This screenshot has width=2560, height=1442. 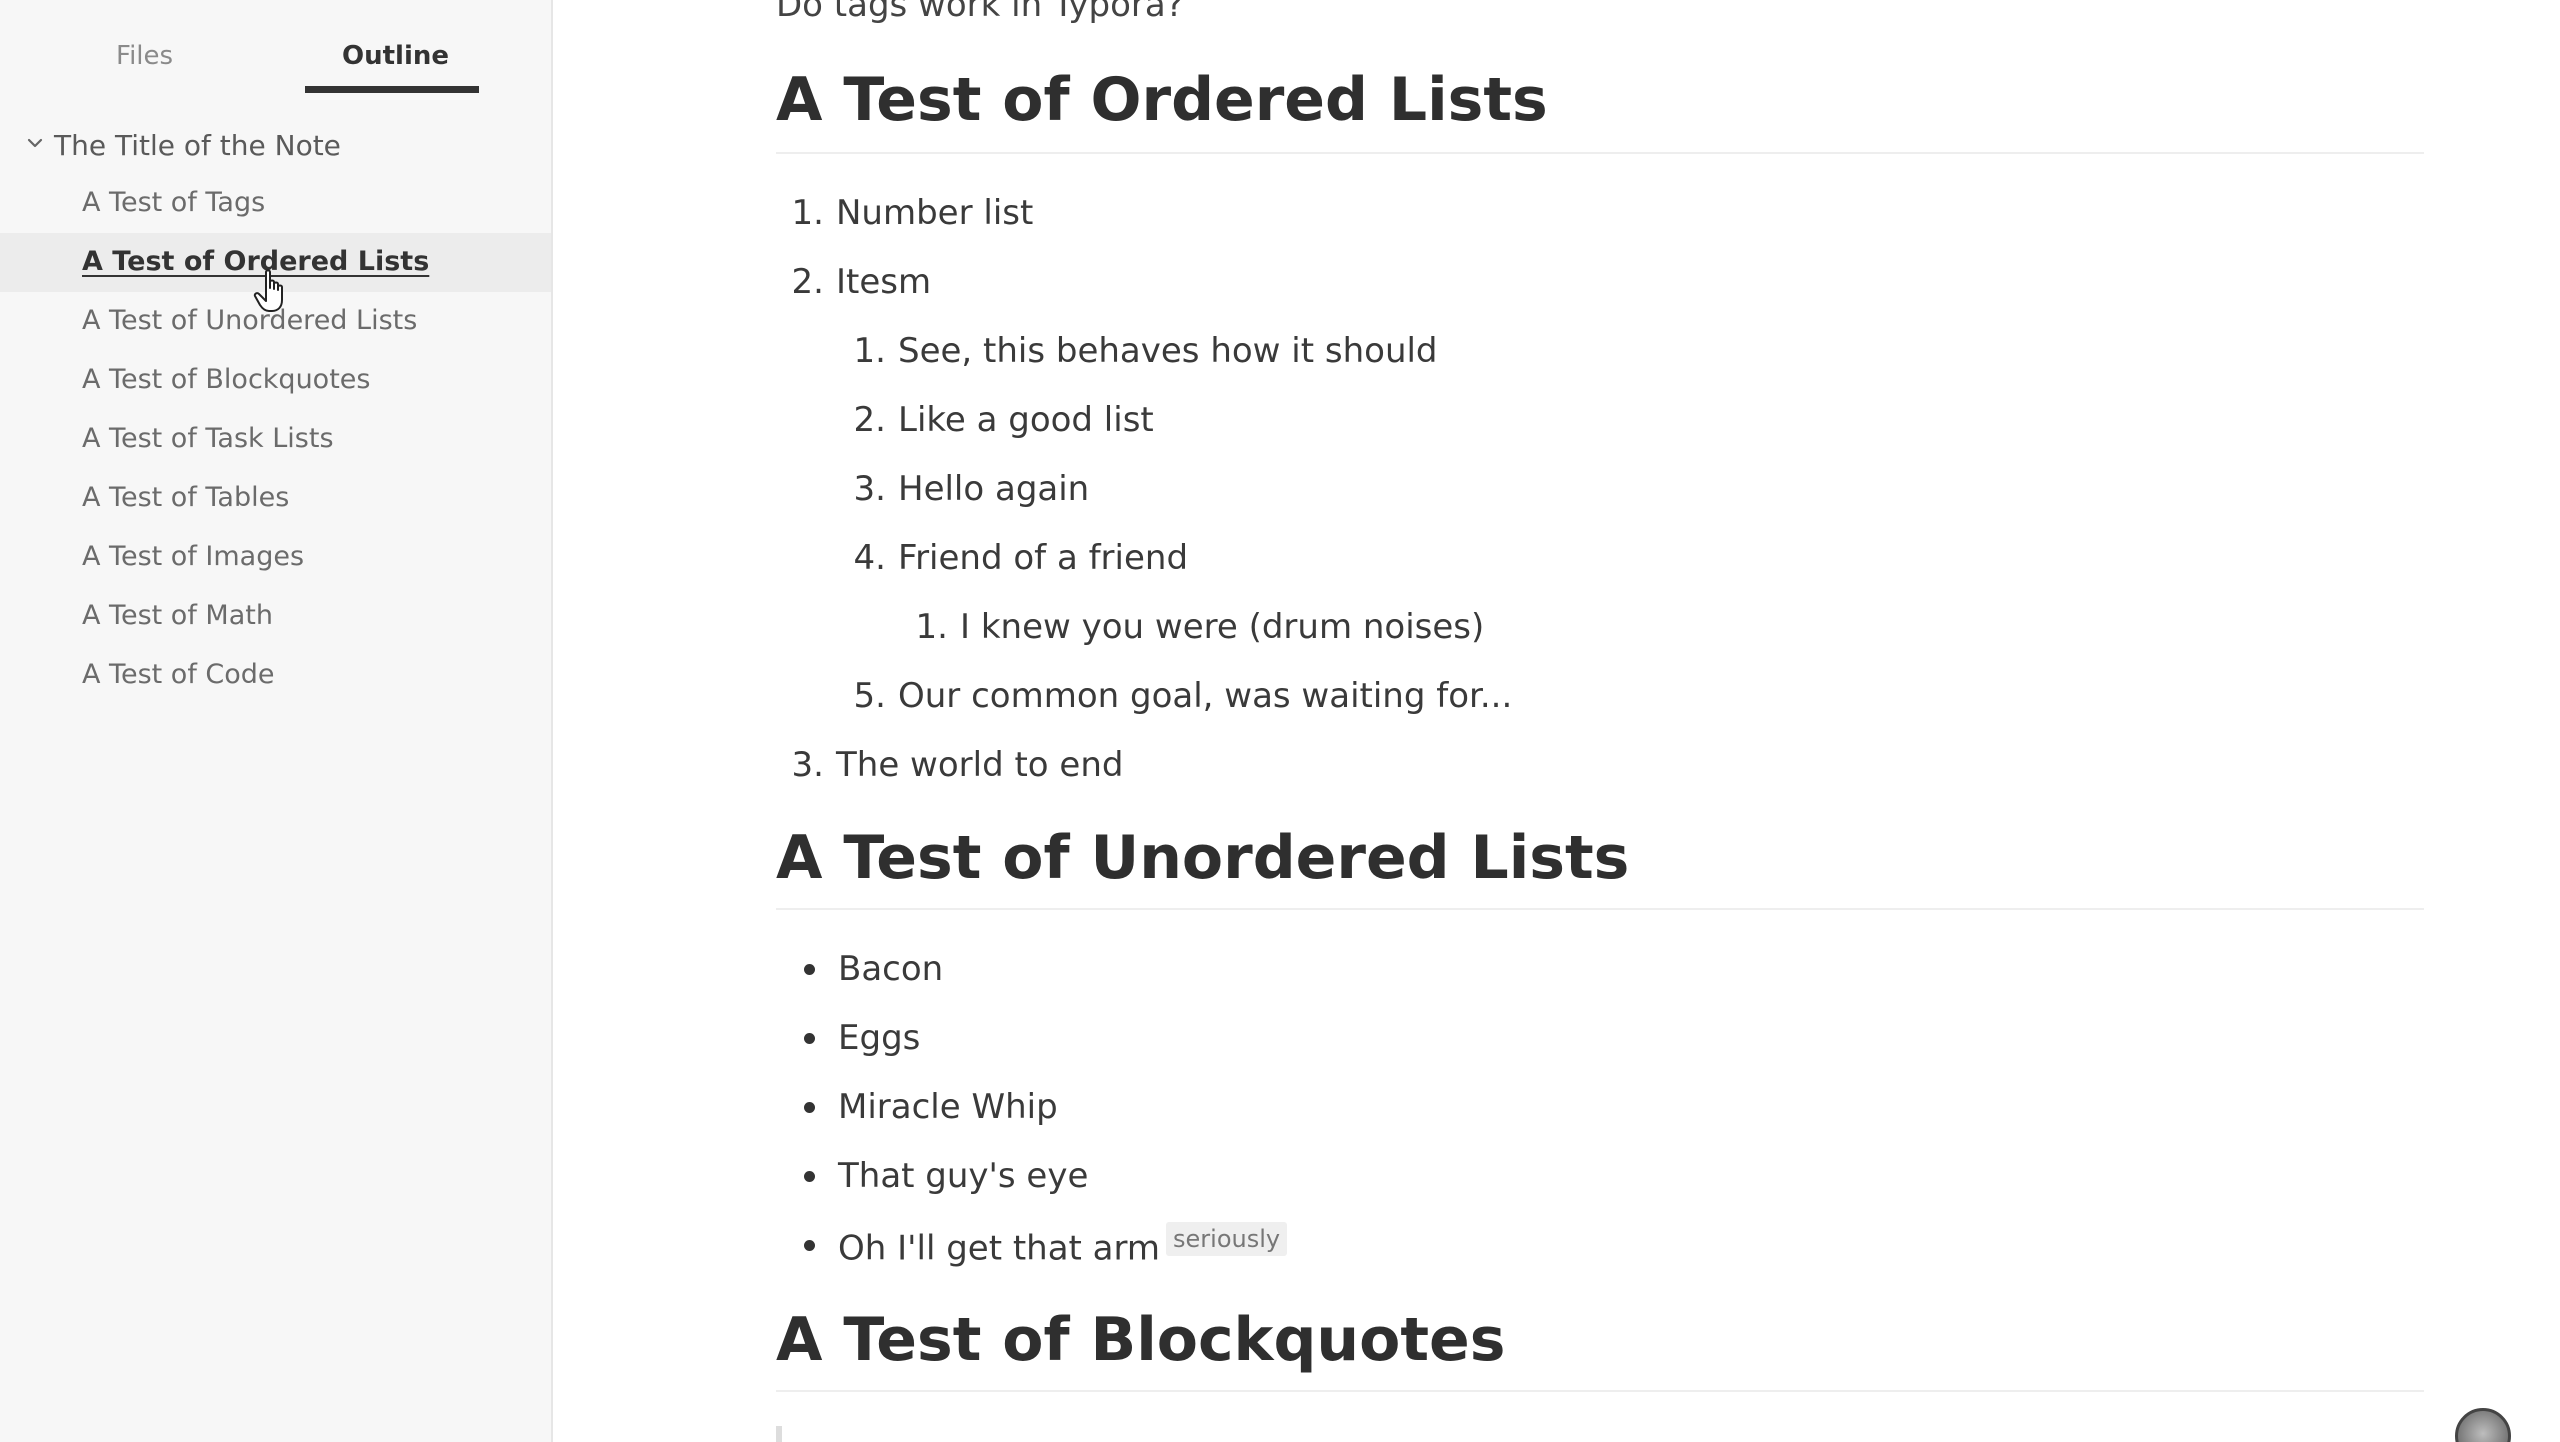 What do you see at coordinates (1026, 420) in the screenshot?
I see `list-item-text: Like a good list` at bounding box center [1026, 420].